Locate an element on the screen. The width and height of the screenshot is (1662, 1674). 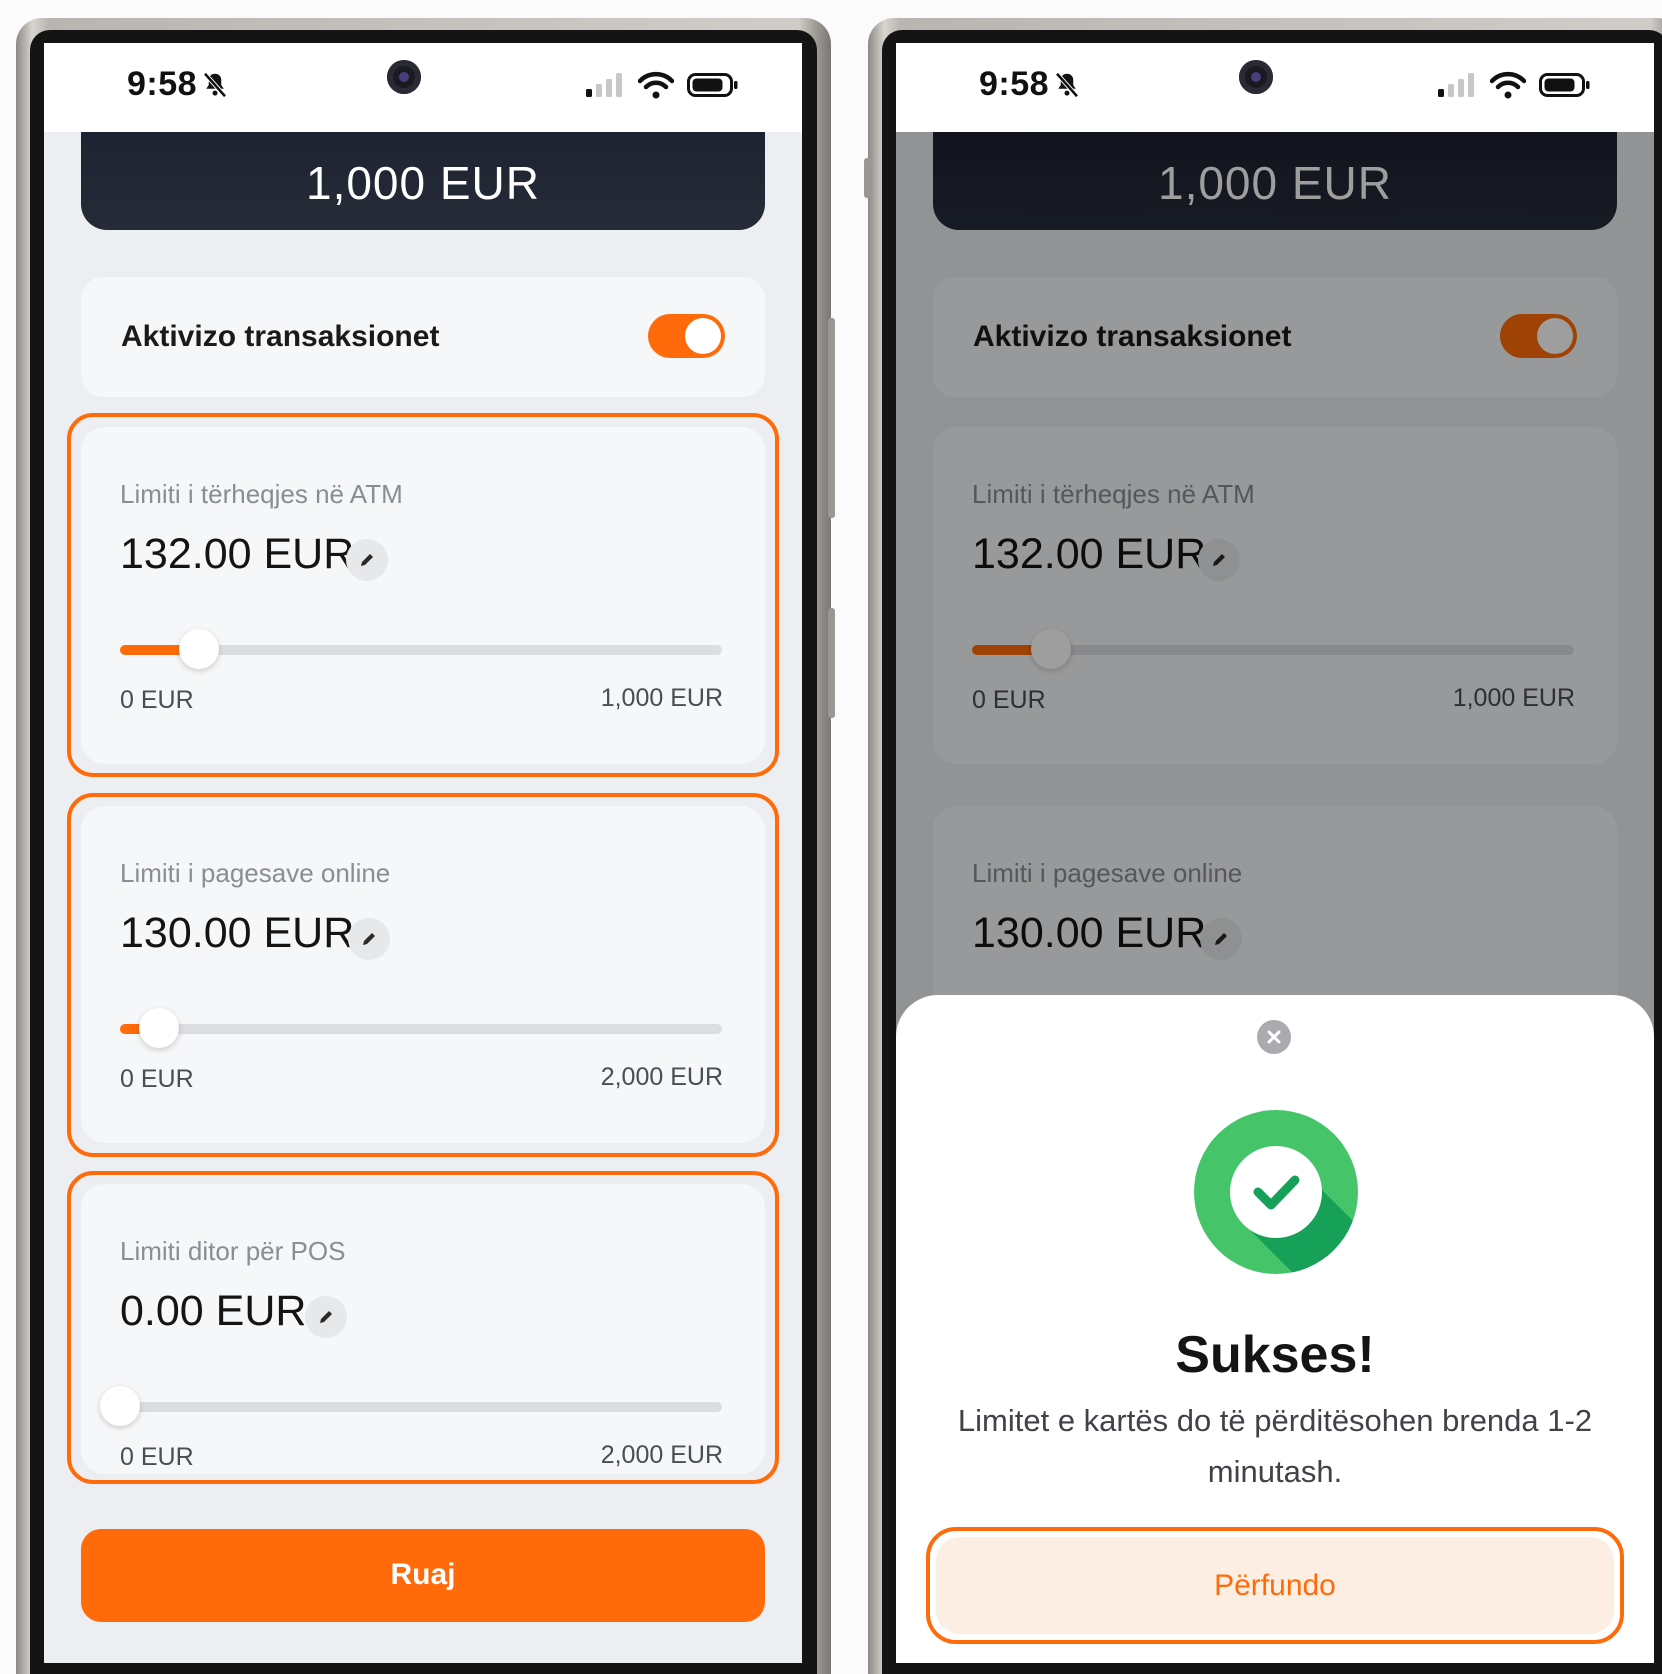
save-button-label: Ruaj is located at coordinates (423, 1574).